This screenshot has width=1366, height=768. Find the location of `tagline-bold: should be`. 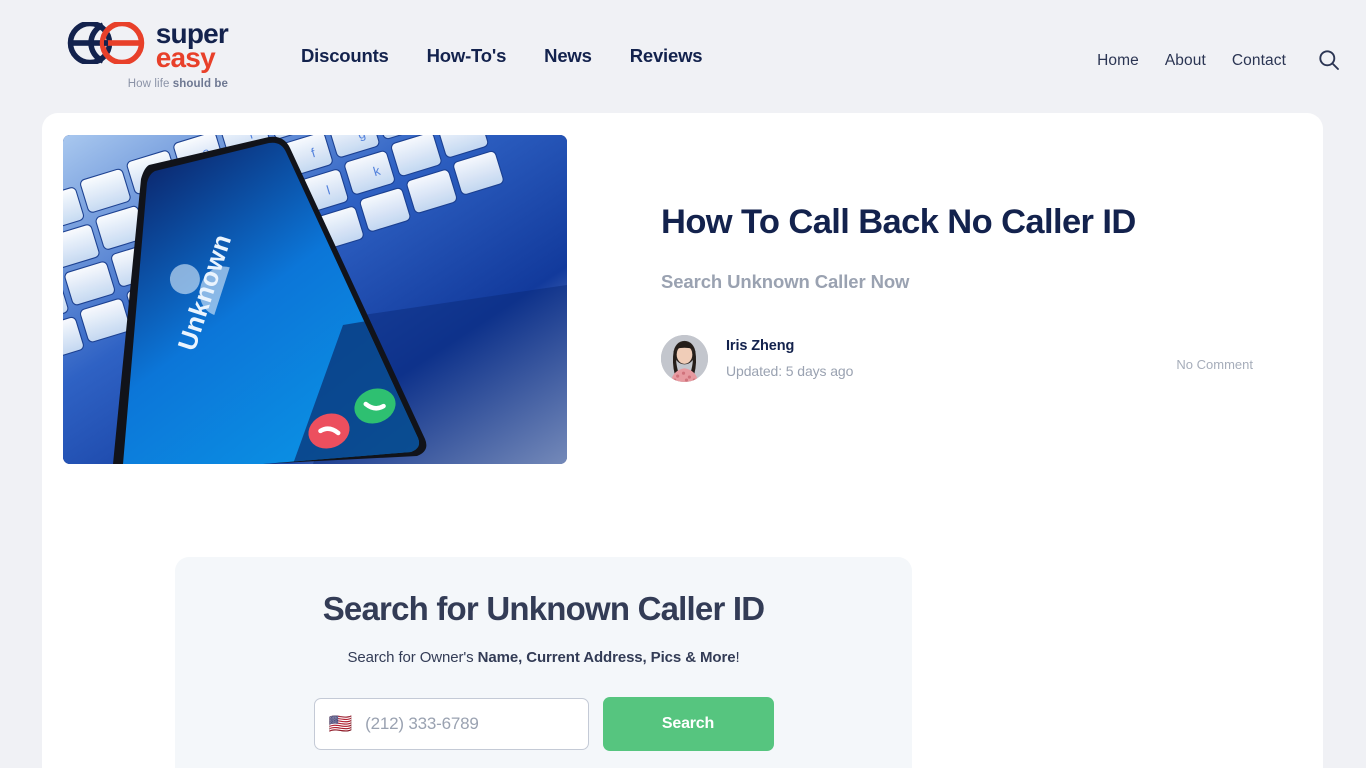

tagline-bold: should be is located at coordinates (200, 84).